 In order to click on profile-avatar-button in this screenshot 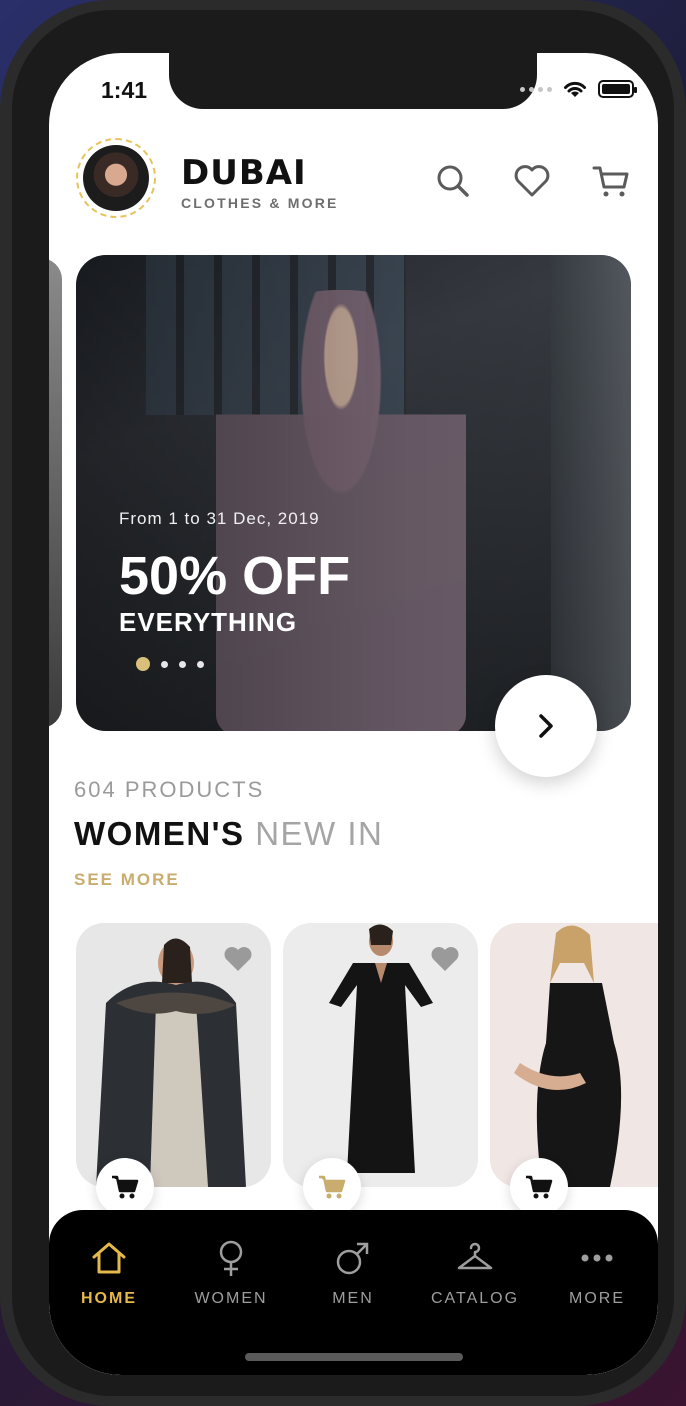, I will do `click(116, 178)`.